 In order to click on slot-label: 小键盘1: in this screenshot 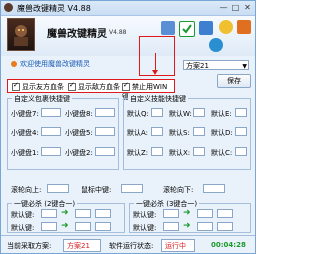, I will do `click(25, 153)`.